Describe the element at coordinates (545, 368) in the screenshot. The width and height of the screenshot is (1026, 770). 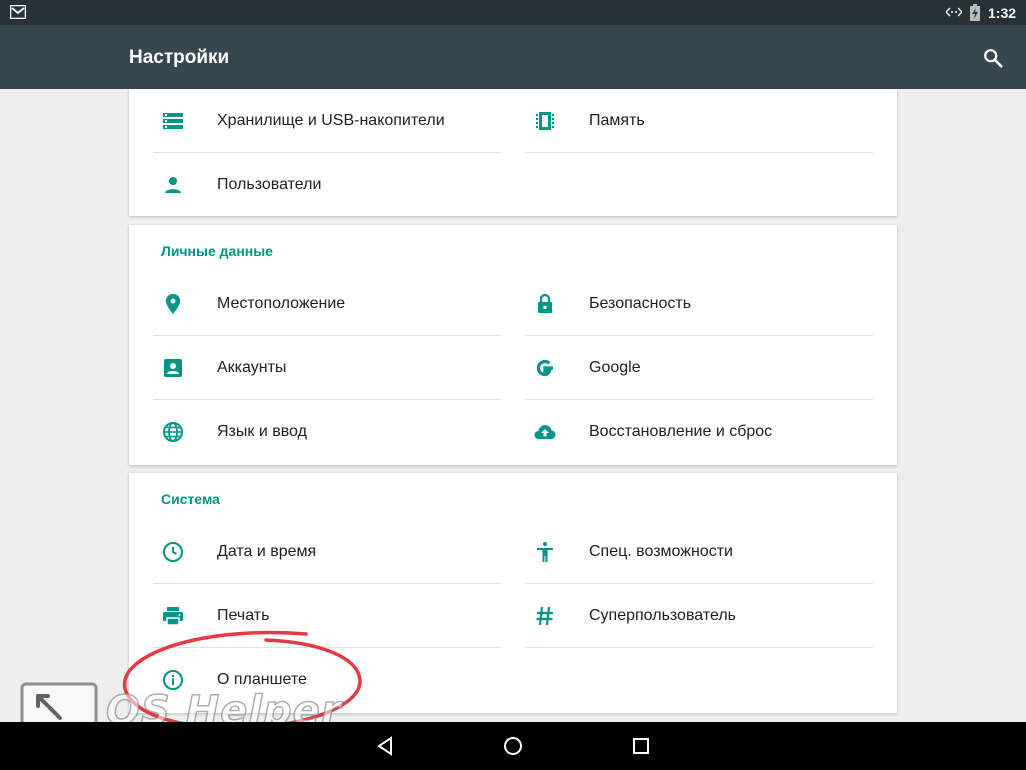
I see `google-icon` at that location.